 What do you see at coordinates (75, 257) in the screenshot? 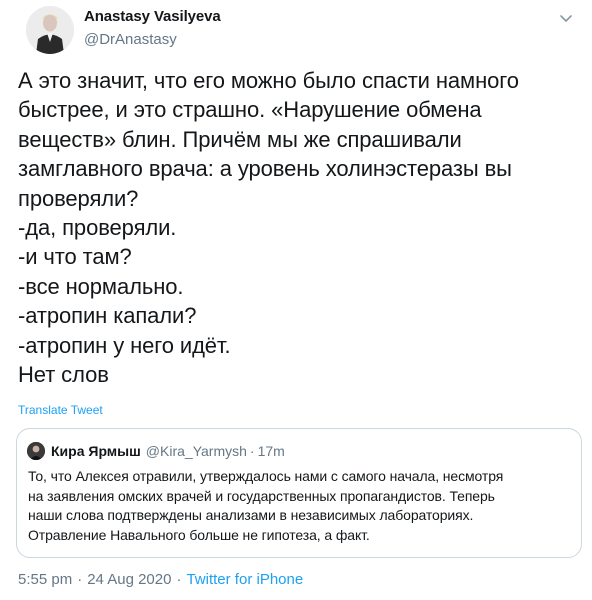
I see `tweet-text-line: -и что там?` at bounding box center [75, 257].